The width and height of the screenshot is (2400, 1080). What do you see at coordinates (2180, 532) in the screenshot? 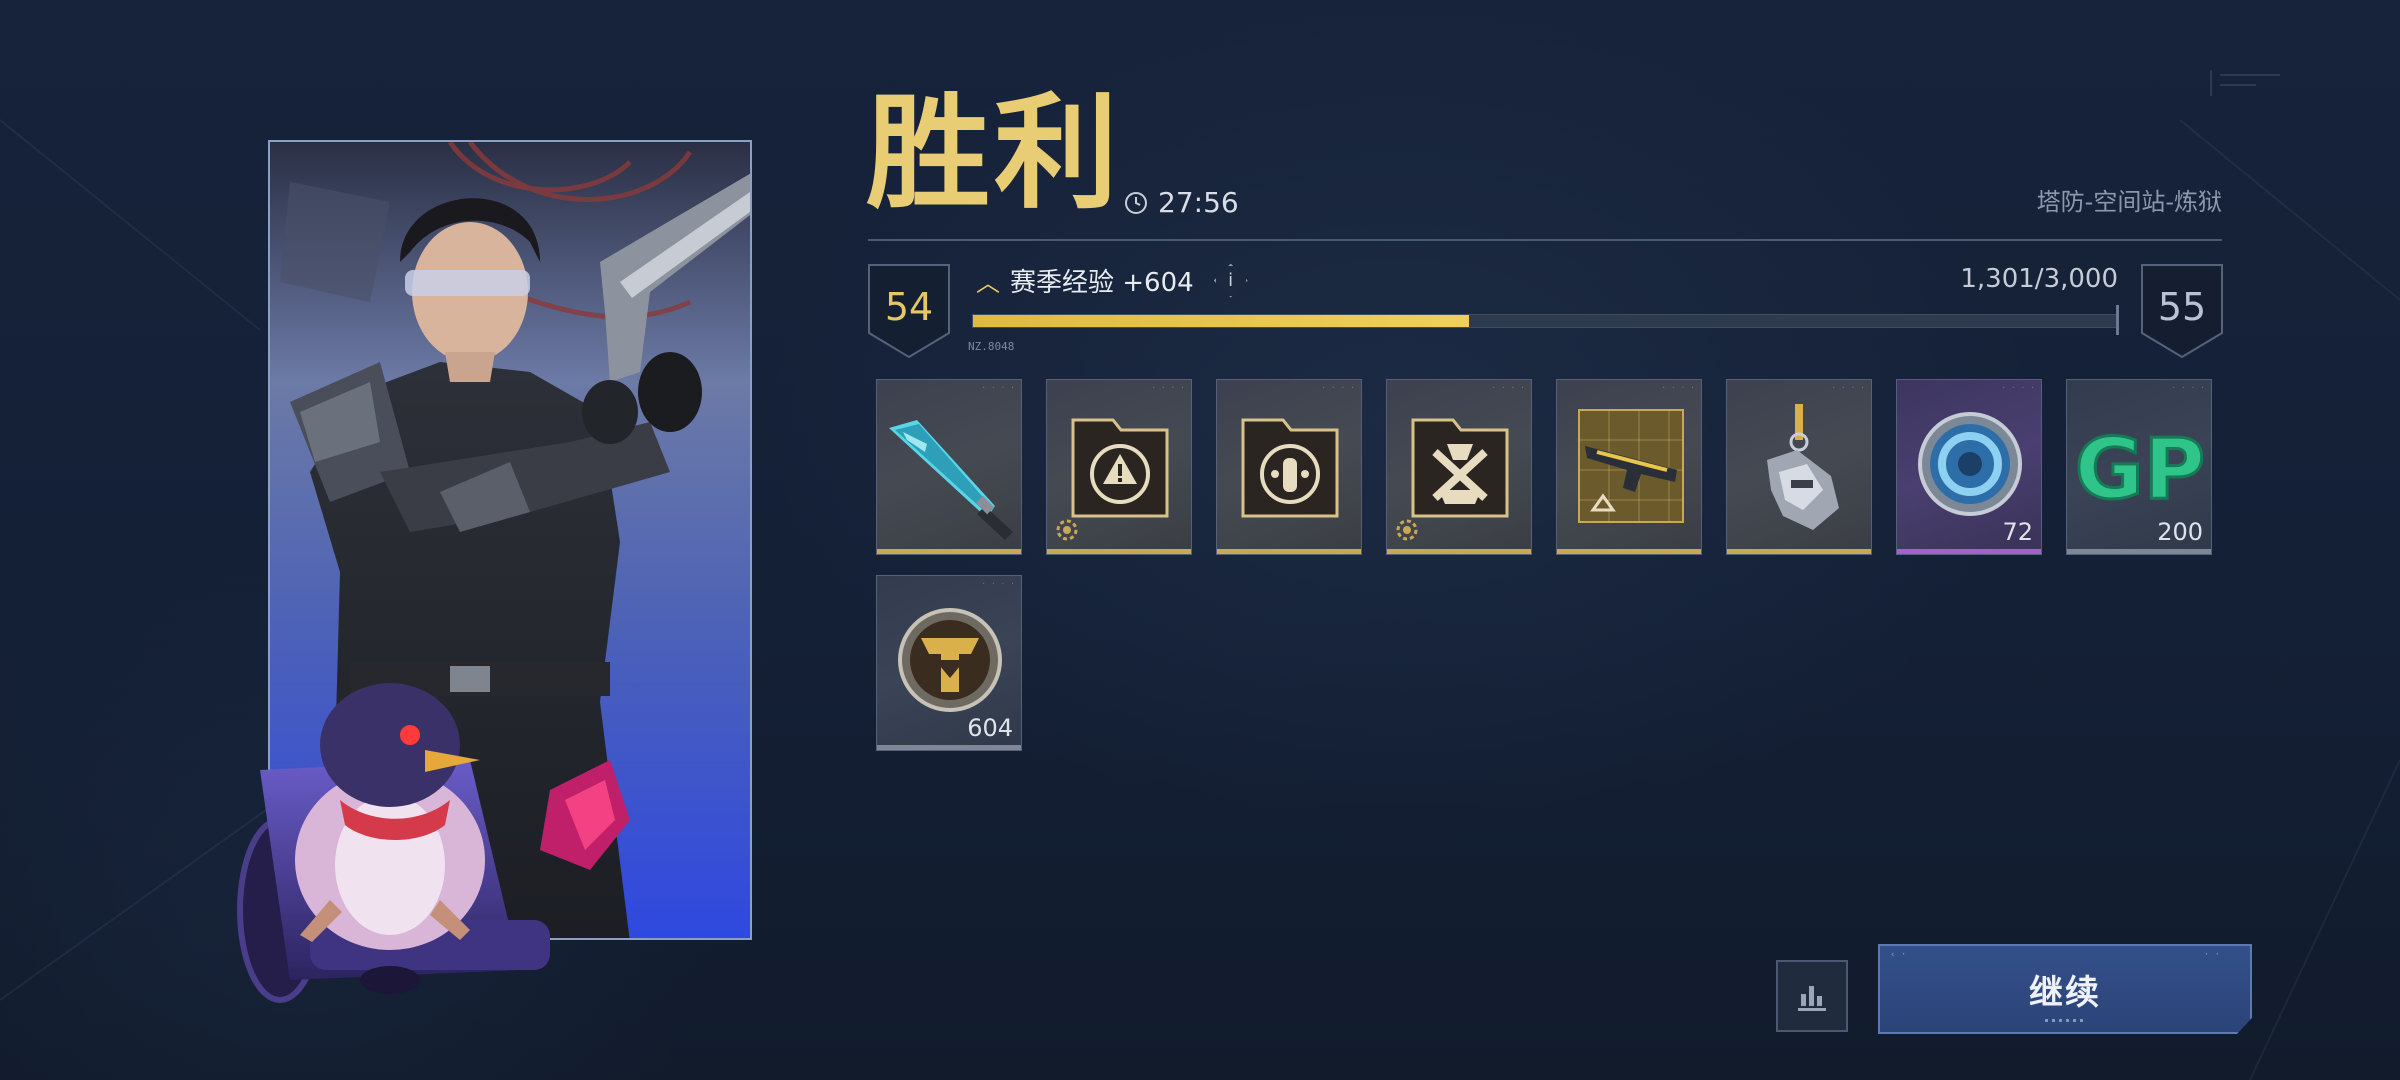
I see `reward-quantity: 200` at bounding box center [2180, 532].